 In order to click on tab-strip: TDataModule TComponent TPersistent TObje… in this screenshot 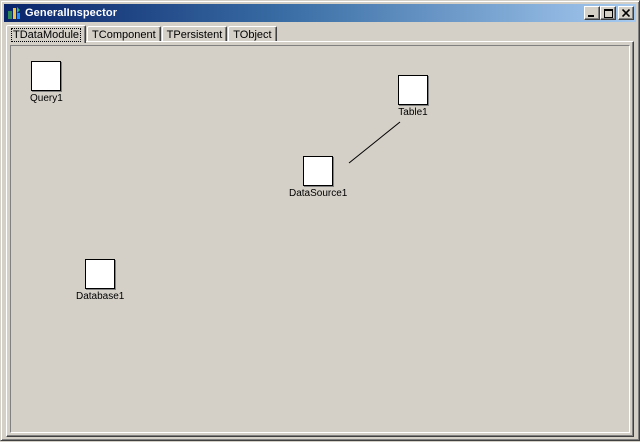, I will do `click(142, 33)`.